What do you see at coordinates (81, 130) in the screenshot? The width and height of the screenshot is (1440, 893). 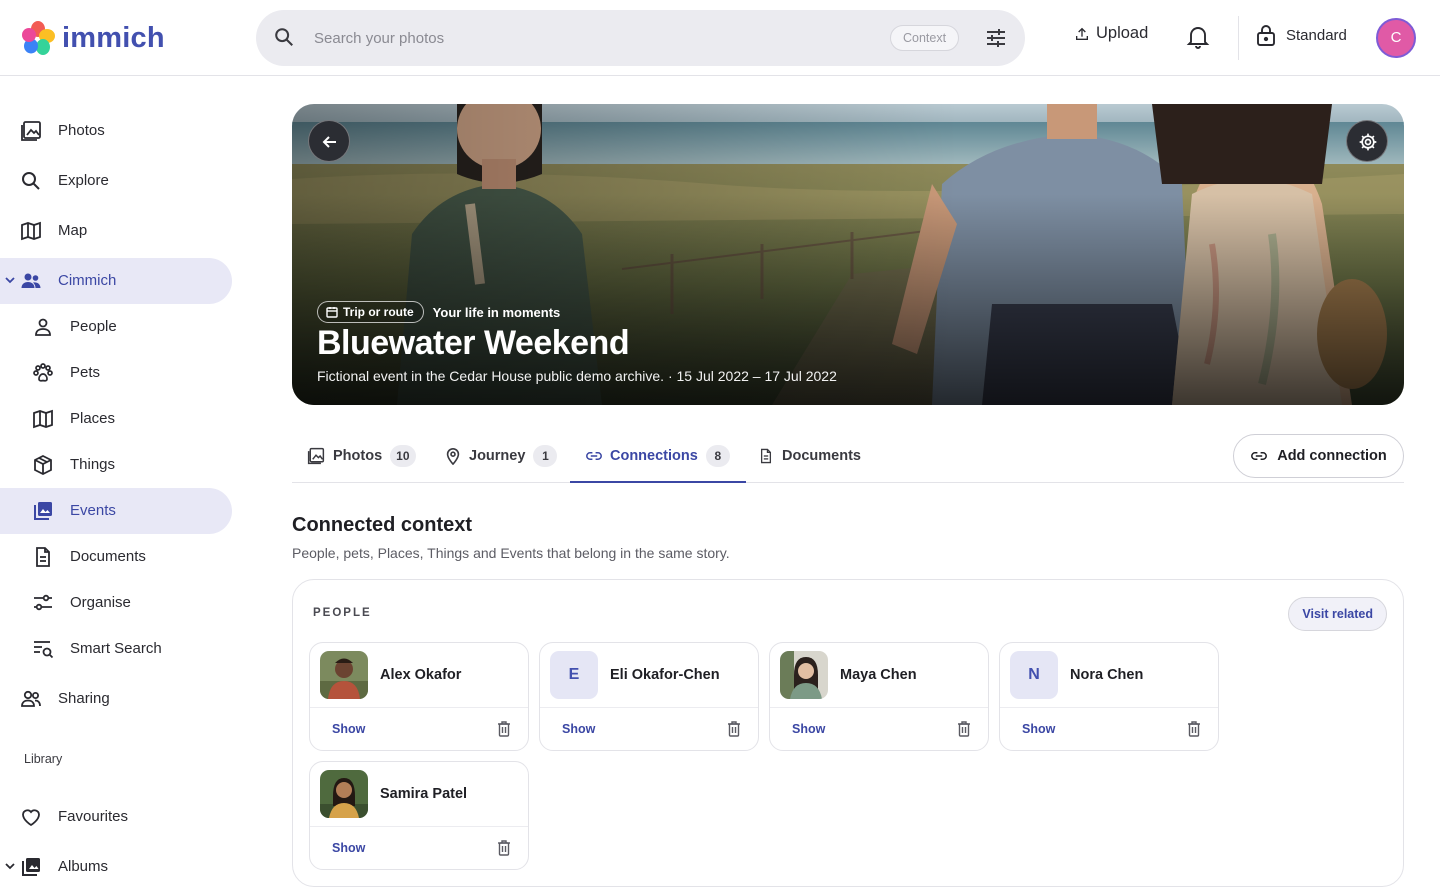 I see `sidebar-item-label: Photos` at bounding box center [81, 130].